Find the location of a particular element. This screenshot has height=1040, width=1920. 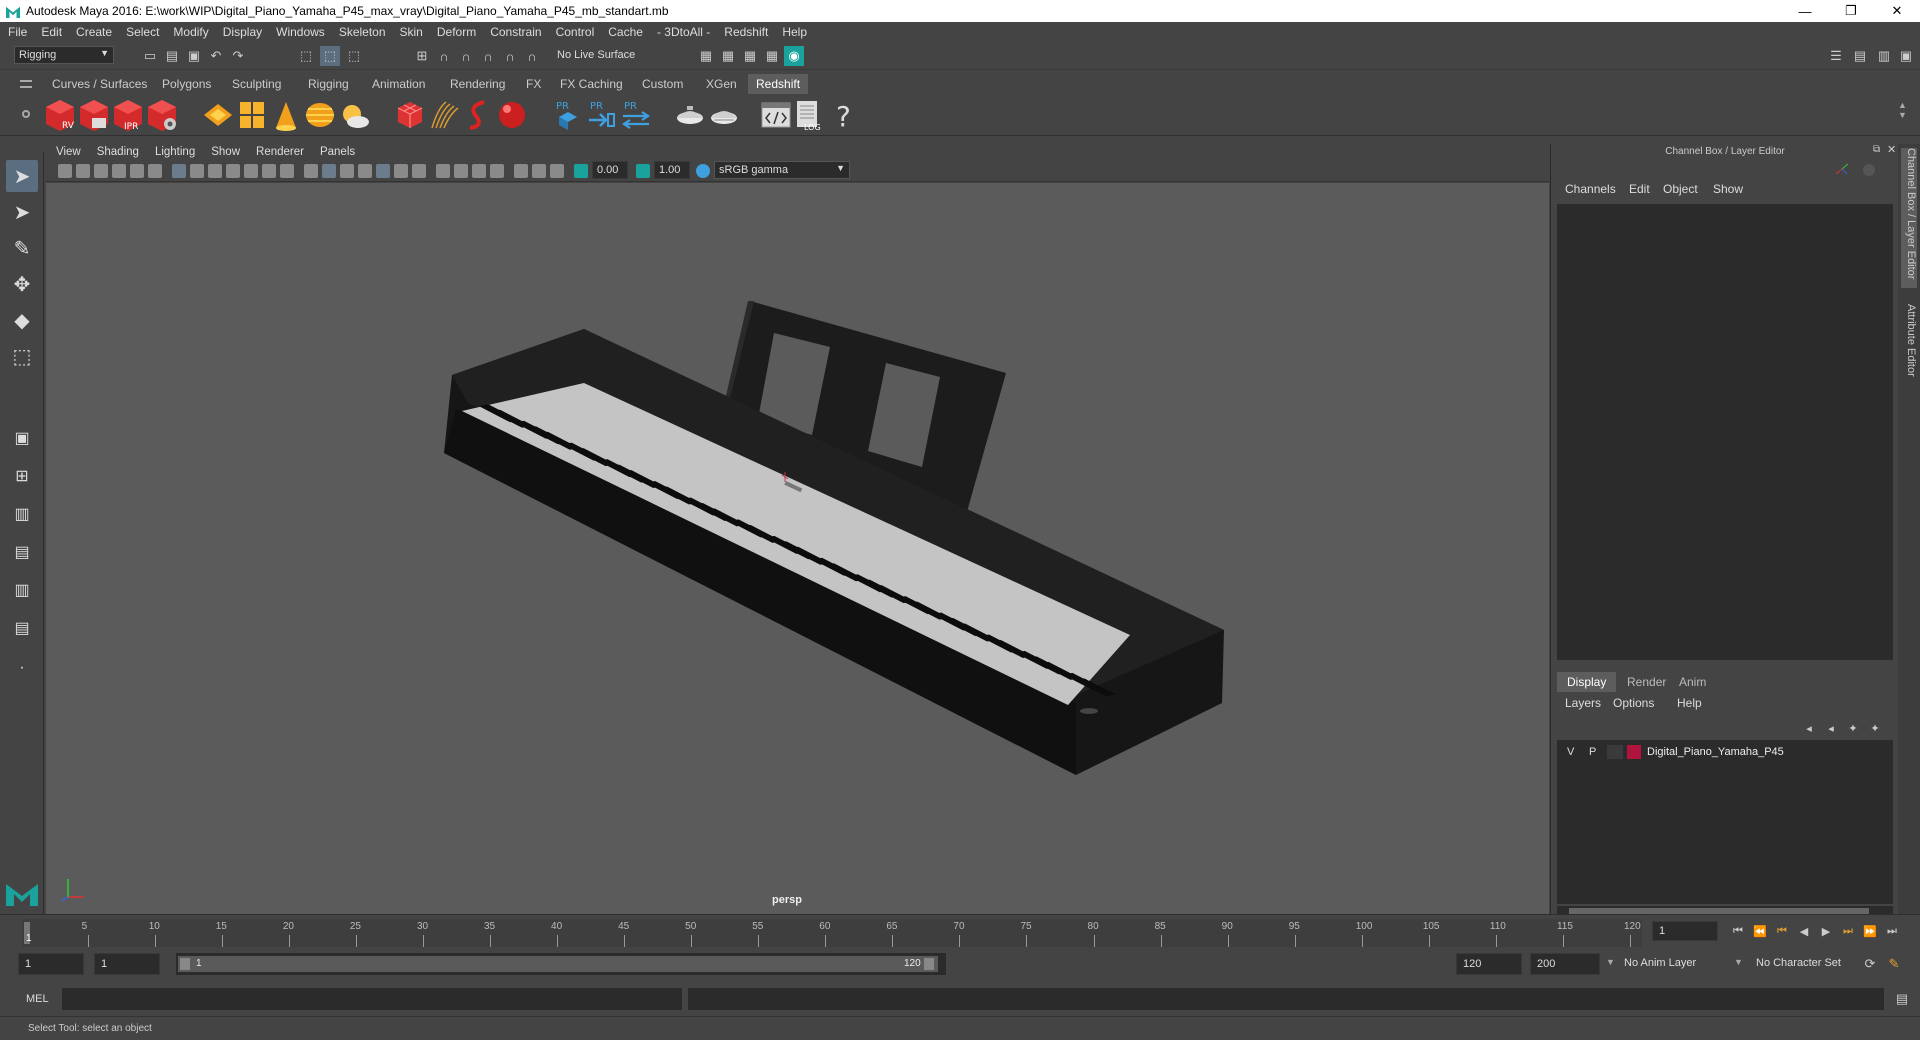

tab-anim: Anim is located at coordinates (1692, 682).